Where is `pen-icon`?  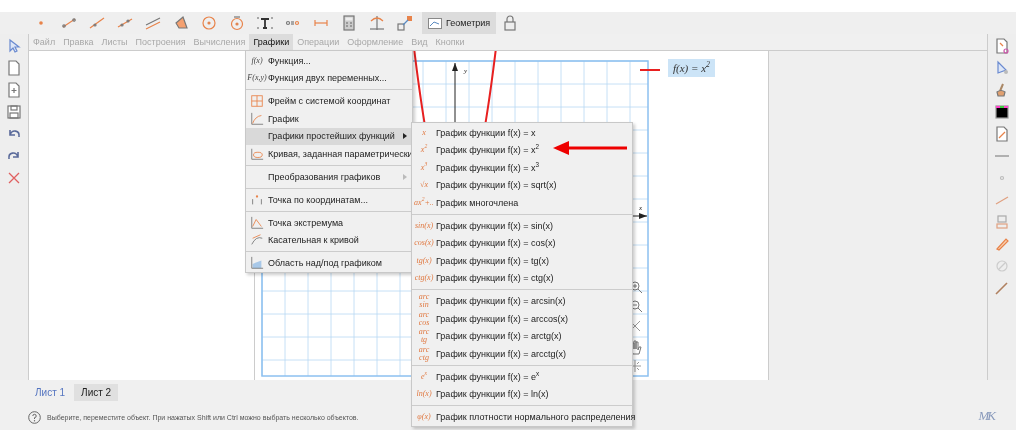 pen-icon is located at coordinates (1002, 288).